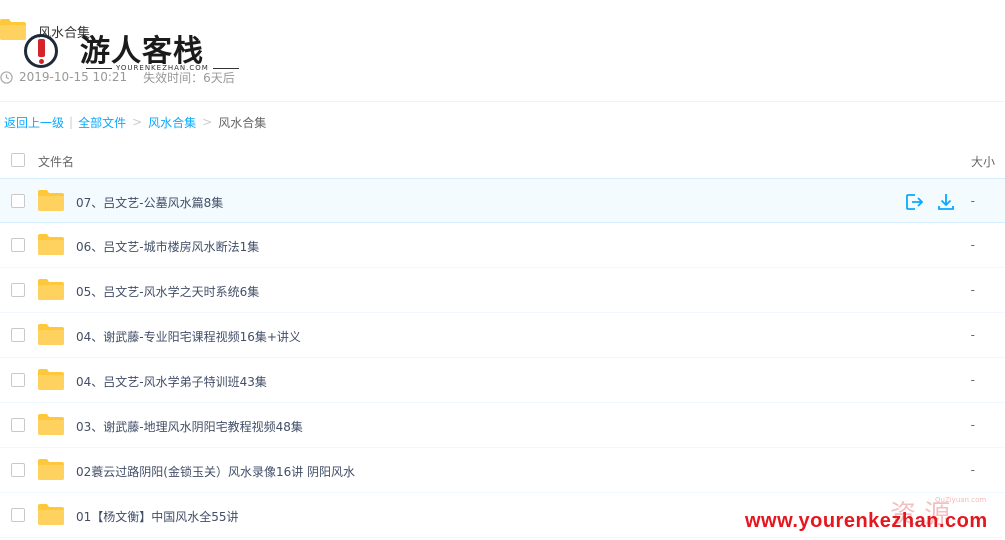 The image size is (1005, 540). I want to click on watermark-logo-mark-icon, so click(41, 51).